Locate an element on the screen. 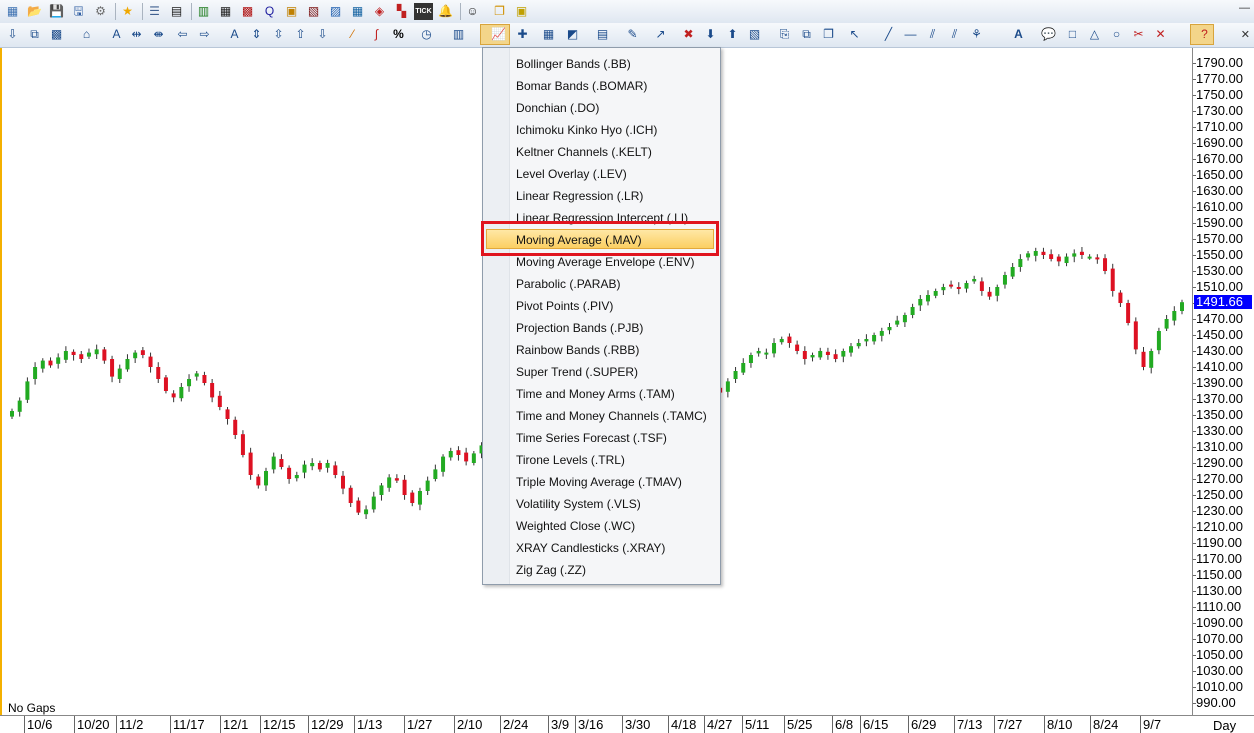  news-icon: ▧ is located at coordinates (313, 11).